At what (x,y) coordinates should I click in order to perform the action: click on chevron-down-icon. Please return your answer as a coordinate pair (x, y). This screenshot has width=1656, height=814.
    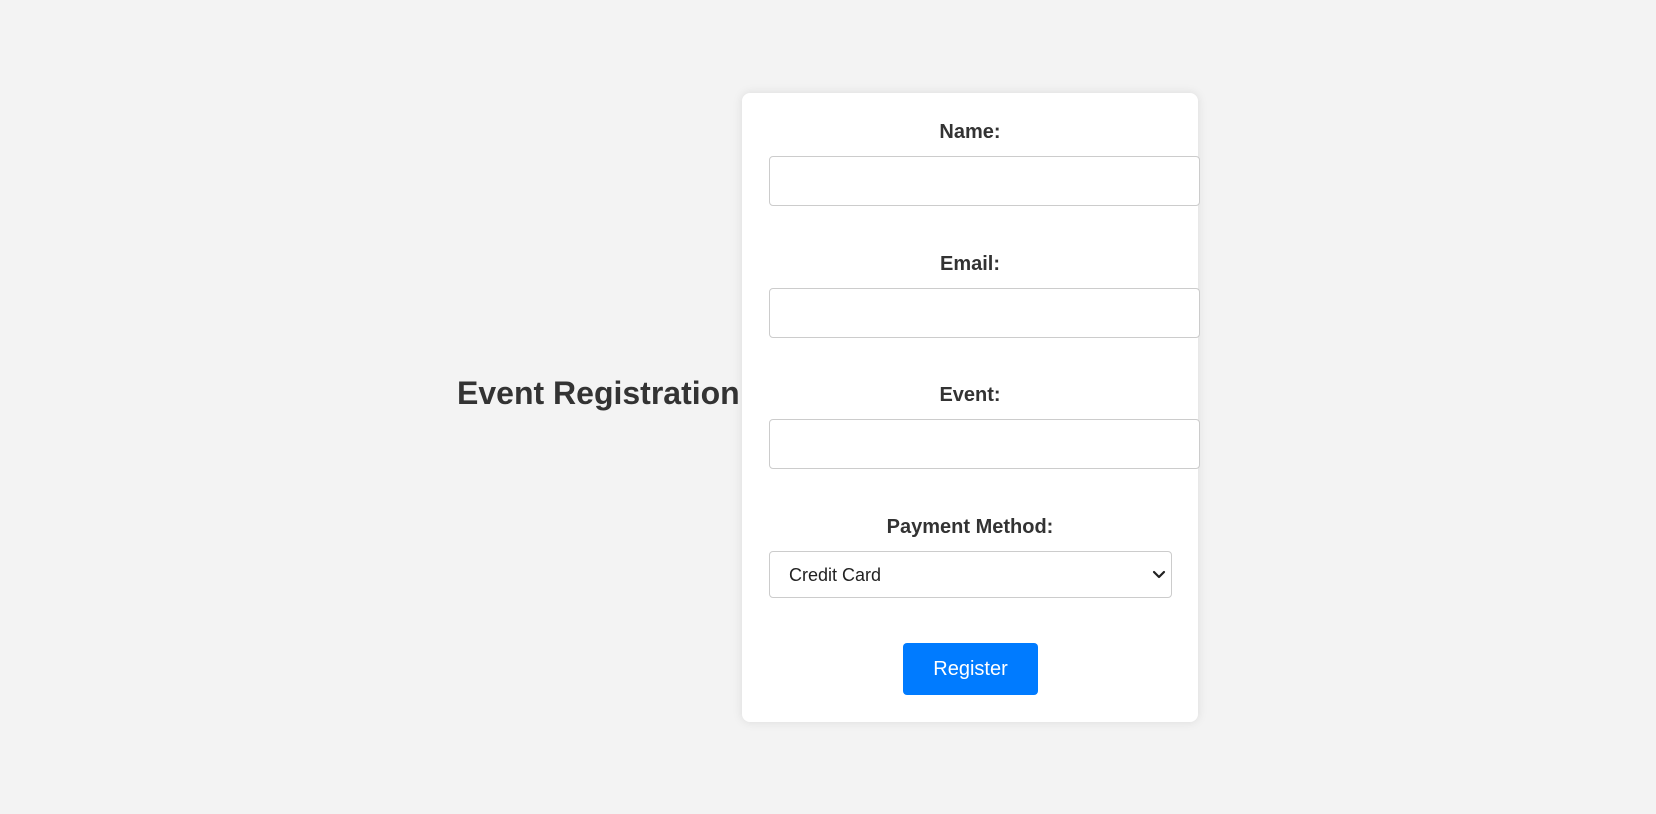
    Looking at the image, I should click on (1159, 574).